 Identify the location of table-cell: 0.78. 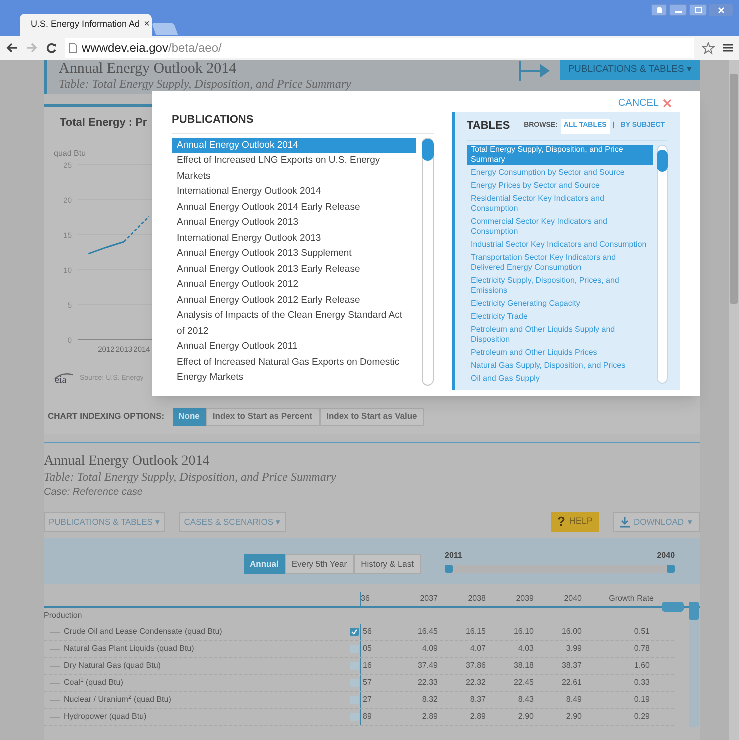
(642, 648).